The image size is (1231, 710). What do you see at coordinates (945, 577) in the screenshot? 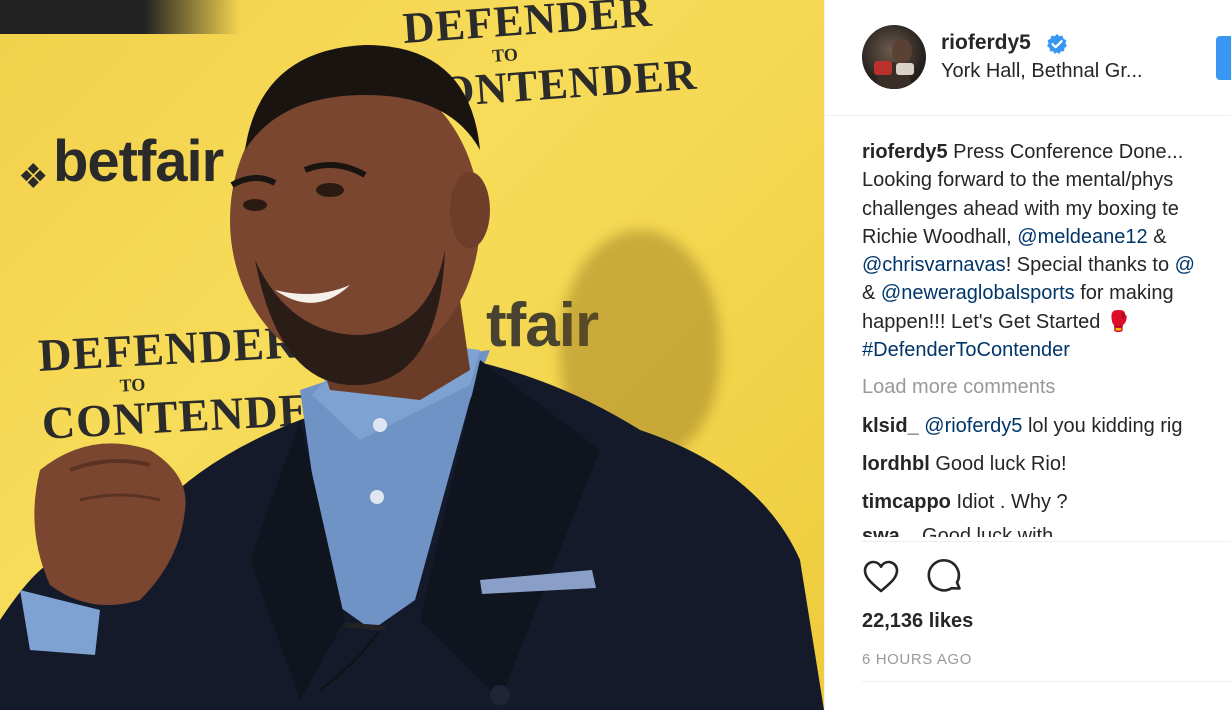
I see `comment-icon` at bounding box center [945, 577].